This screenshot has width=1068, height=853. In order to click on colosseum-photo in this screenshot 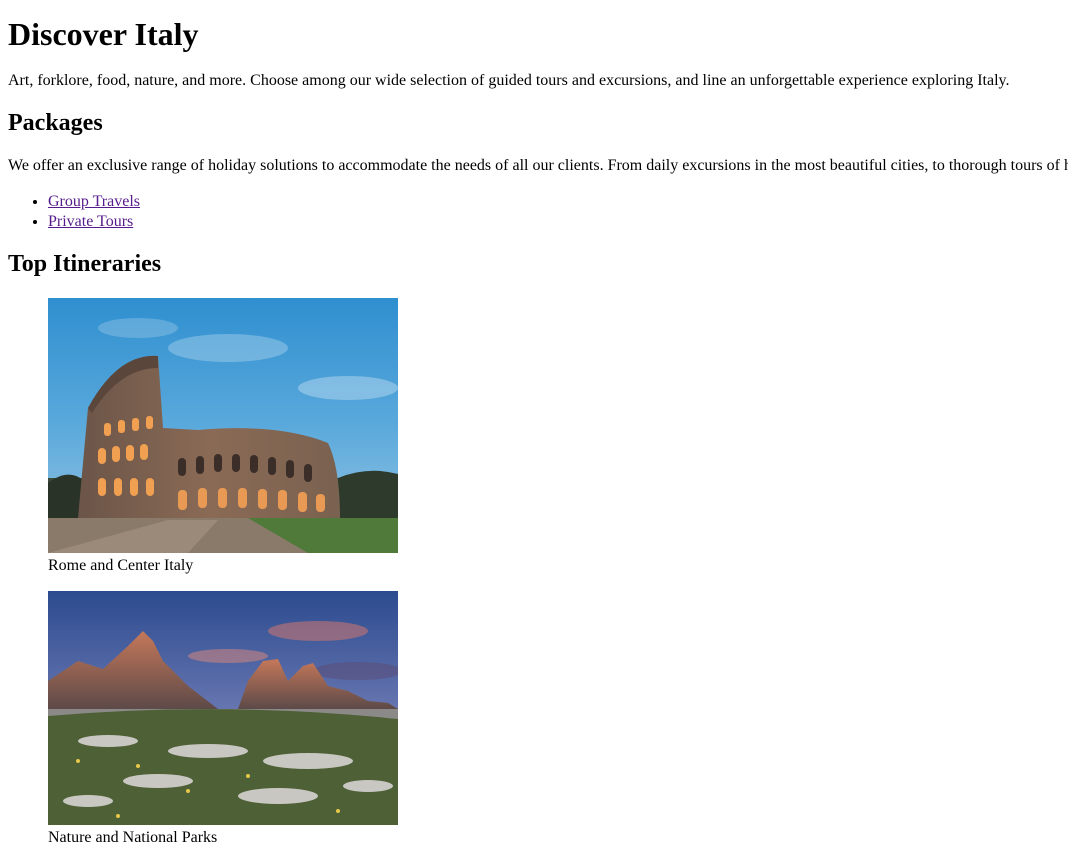, I will do `click(223, 425)`.